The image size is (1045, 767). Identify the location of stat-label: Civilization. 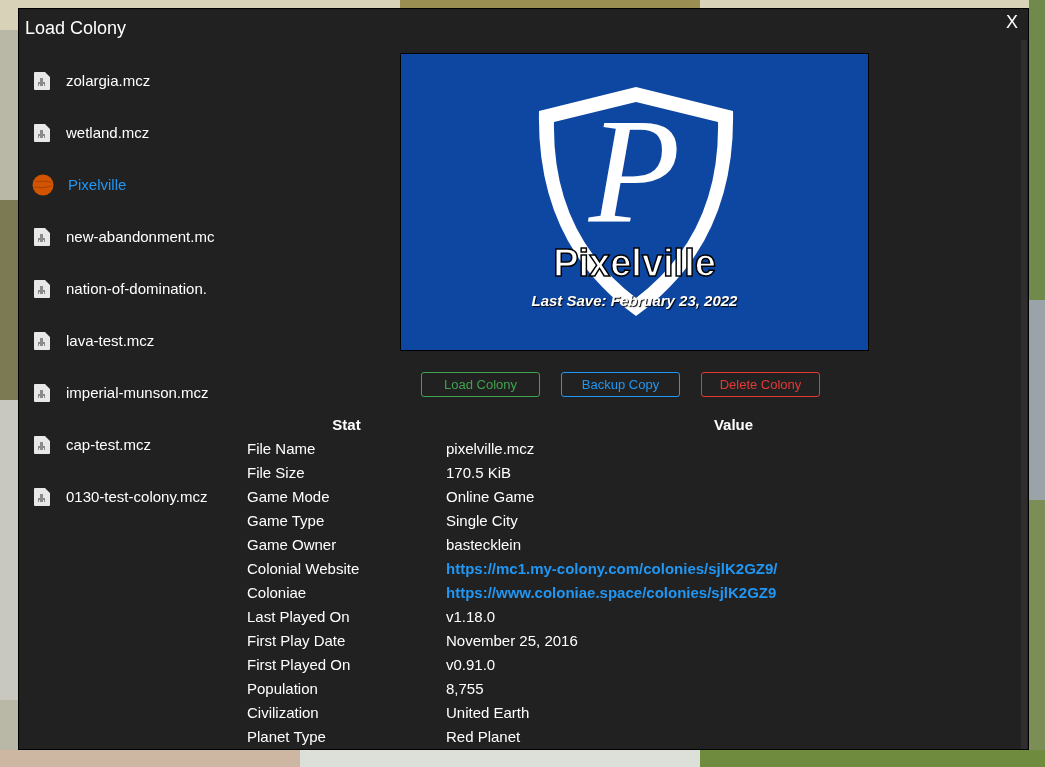
(283, 713).